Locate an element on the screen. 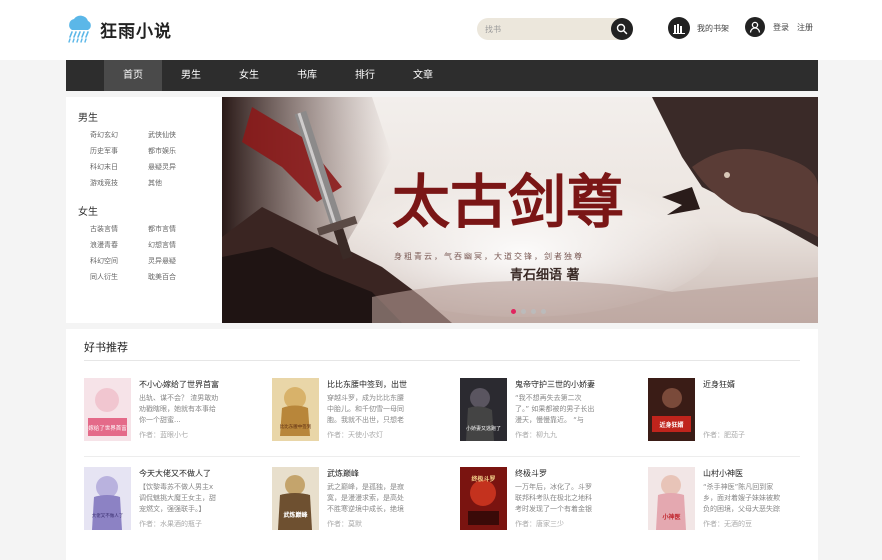  book-title: 今天大佬又不做人了 is located at coordinates (199, 473).